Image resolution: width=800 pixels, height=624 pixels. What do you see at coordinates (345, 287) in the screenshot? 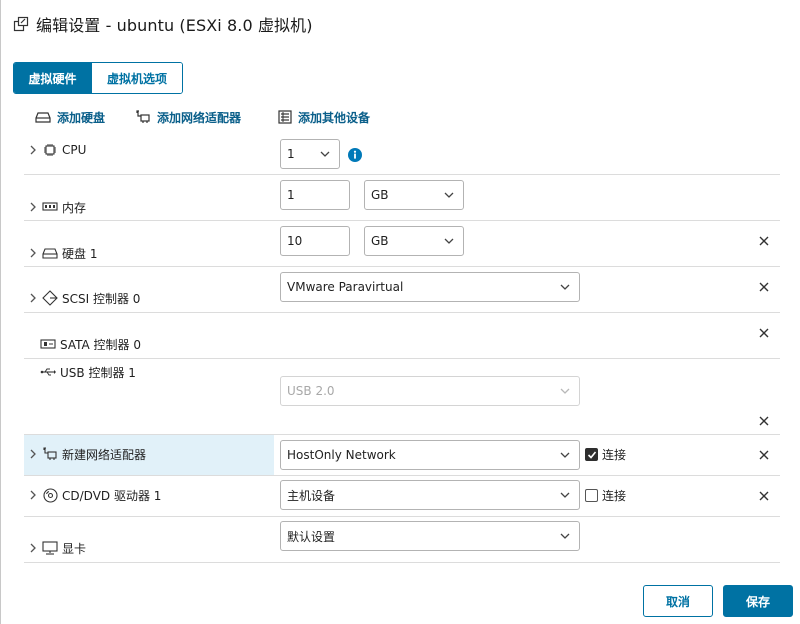
I see `scsi-type-value: VMware Paravirtual` at bounding box center [345, 287].